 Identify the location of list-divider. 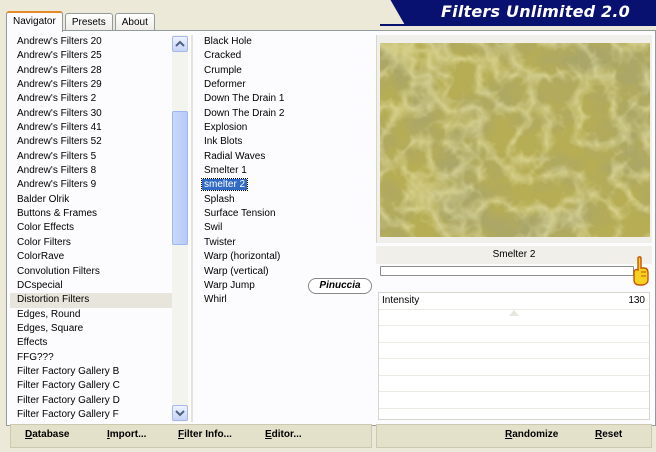
(192, 228).